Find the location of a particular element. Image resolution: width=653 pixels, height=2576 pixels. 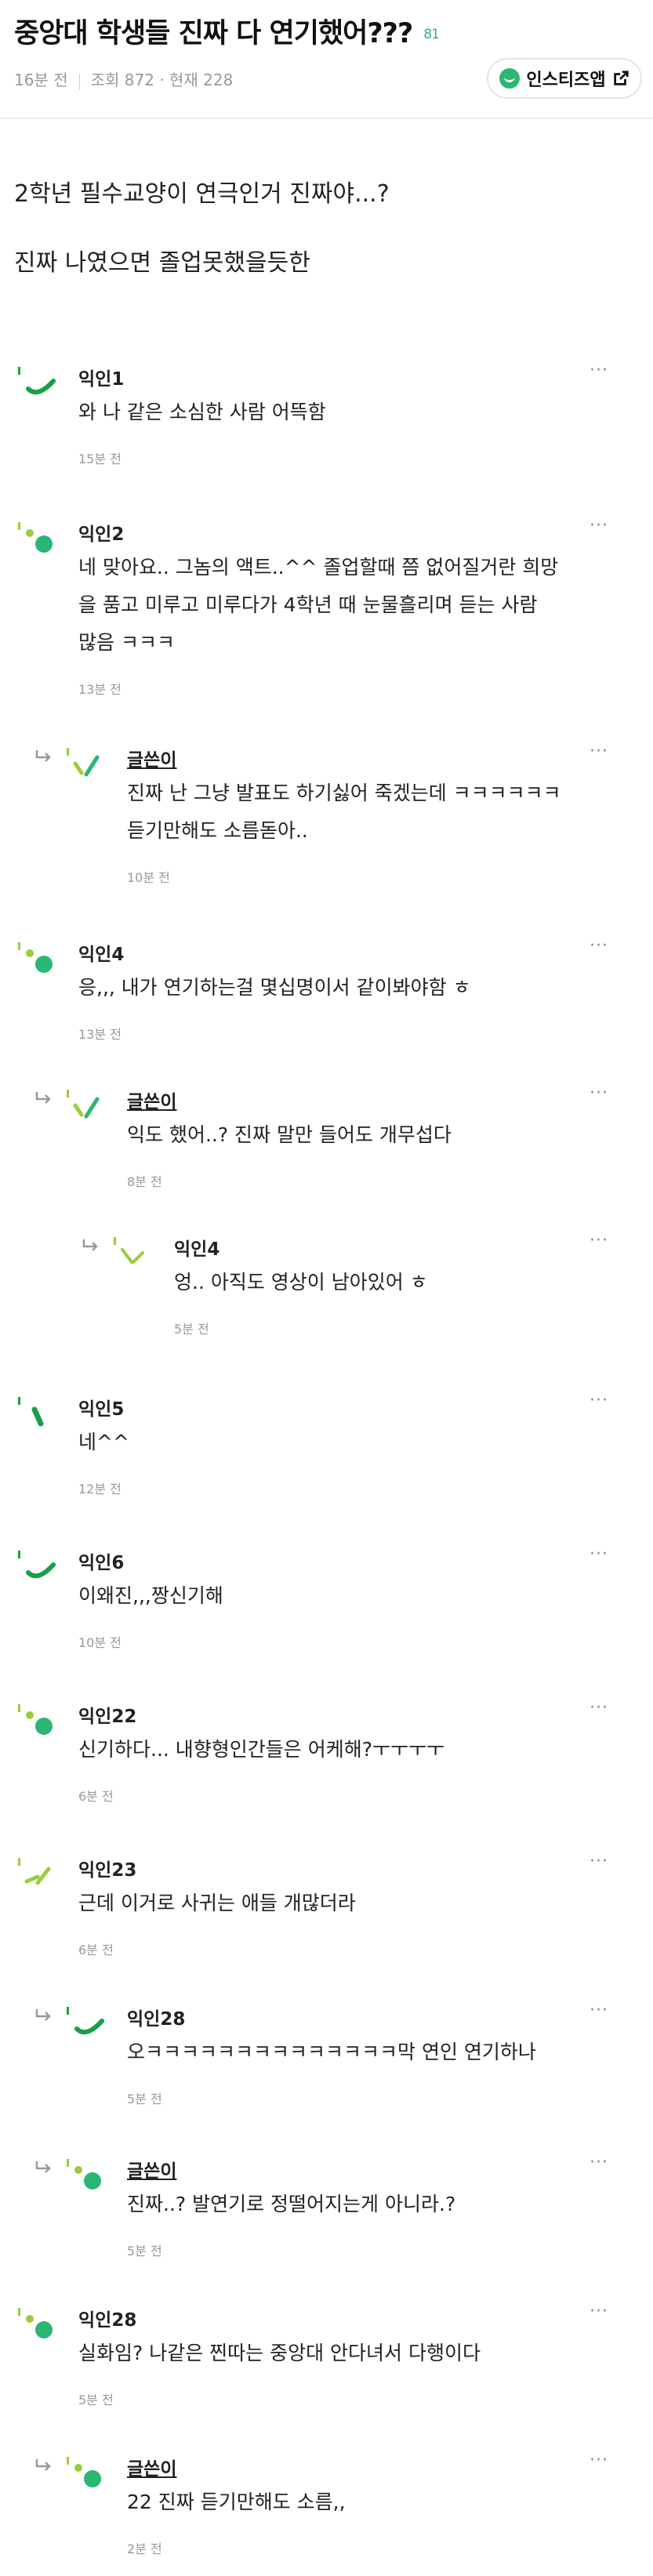

comment-author: 익인6 is located at coordinates (101, 1561).